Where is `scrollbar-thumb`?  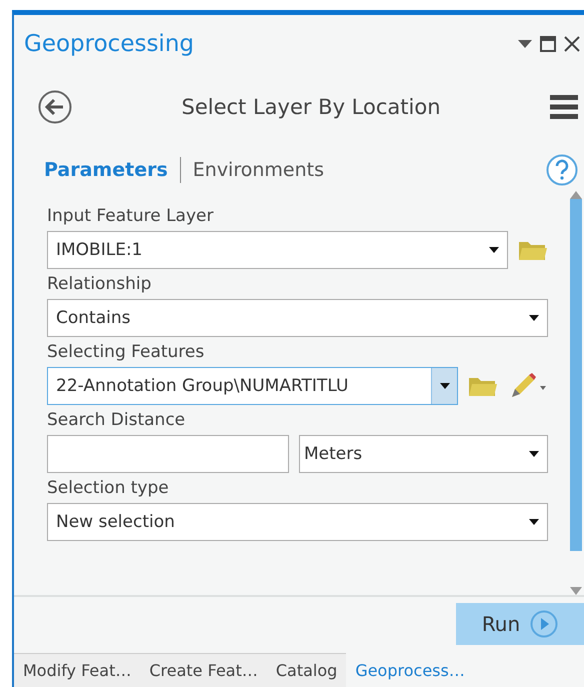 scrollbar-thumb is located at coordinates (576, 375).